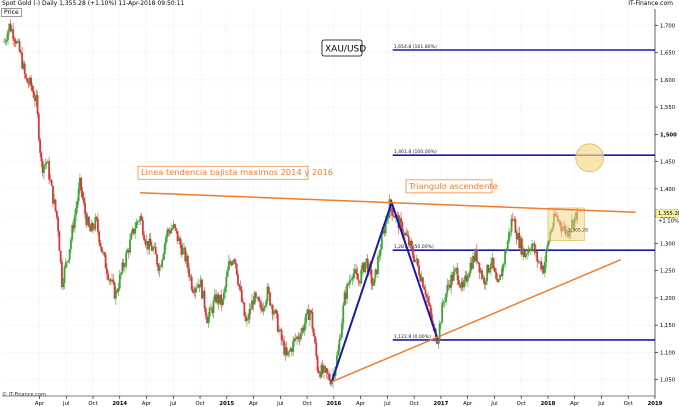 The image size is (679, 407). I want to click on consolidation-label: 1,305.28, so click(578, 230).